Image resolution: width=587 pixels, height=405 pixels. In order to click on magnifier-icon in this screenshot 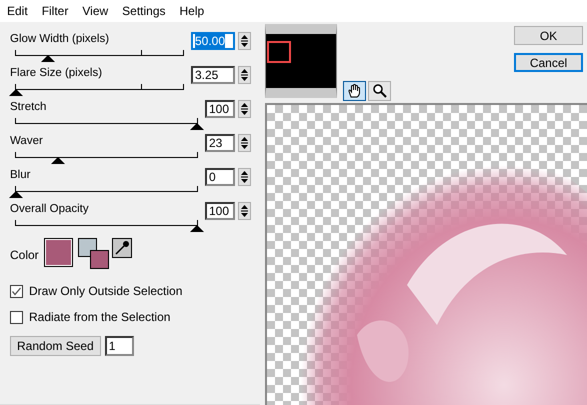, I will do `click(379, 91)`.